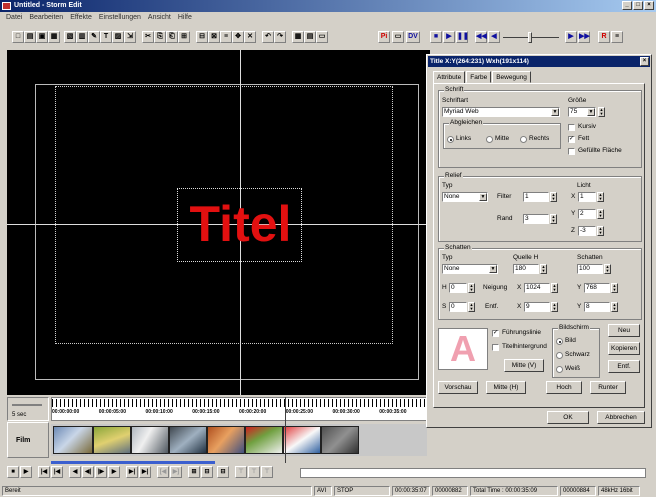  I want to click on ok-button: OK, so click(568, 417).